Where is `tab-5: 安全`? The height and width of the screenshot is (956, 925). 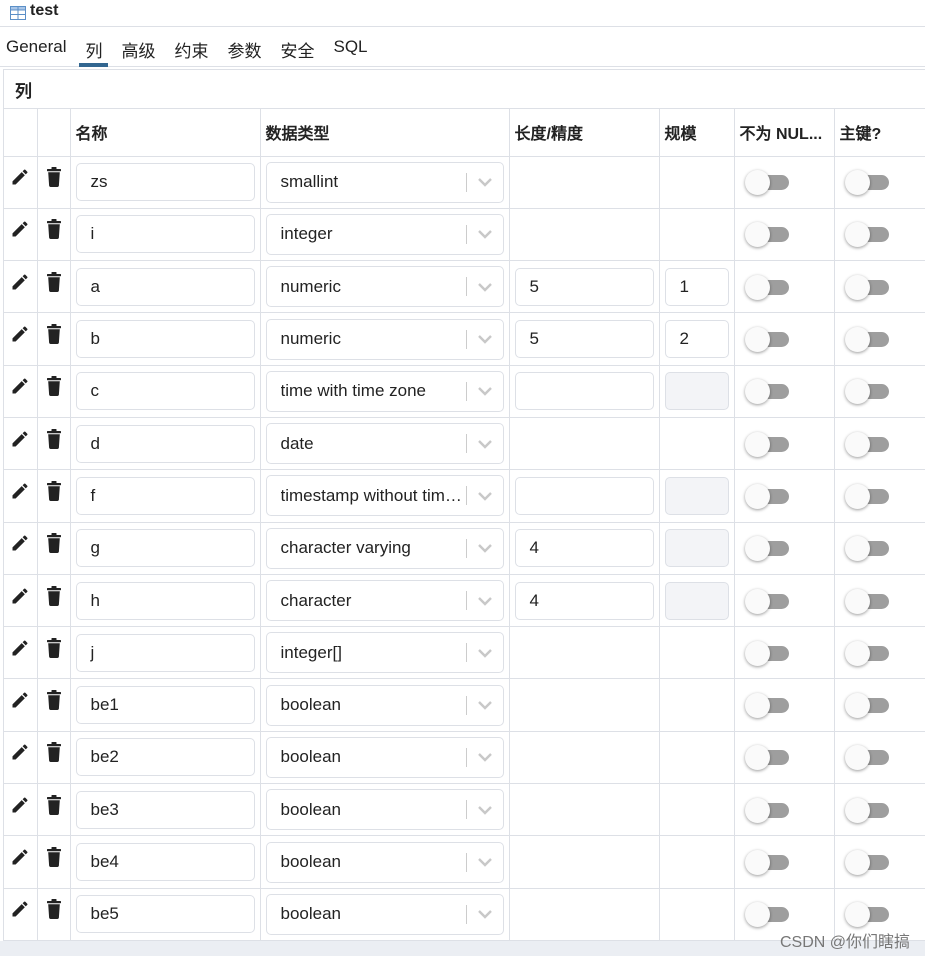 tab-5: 安全 is located at coordinates (297, 47).